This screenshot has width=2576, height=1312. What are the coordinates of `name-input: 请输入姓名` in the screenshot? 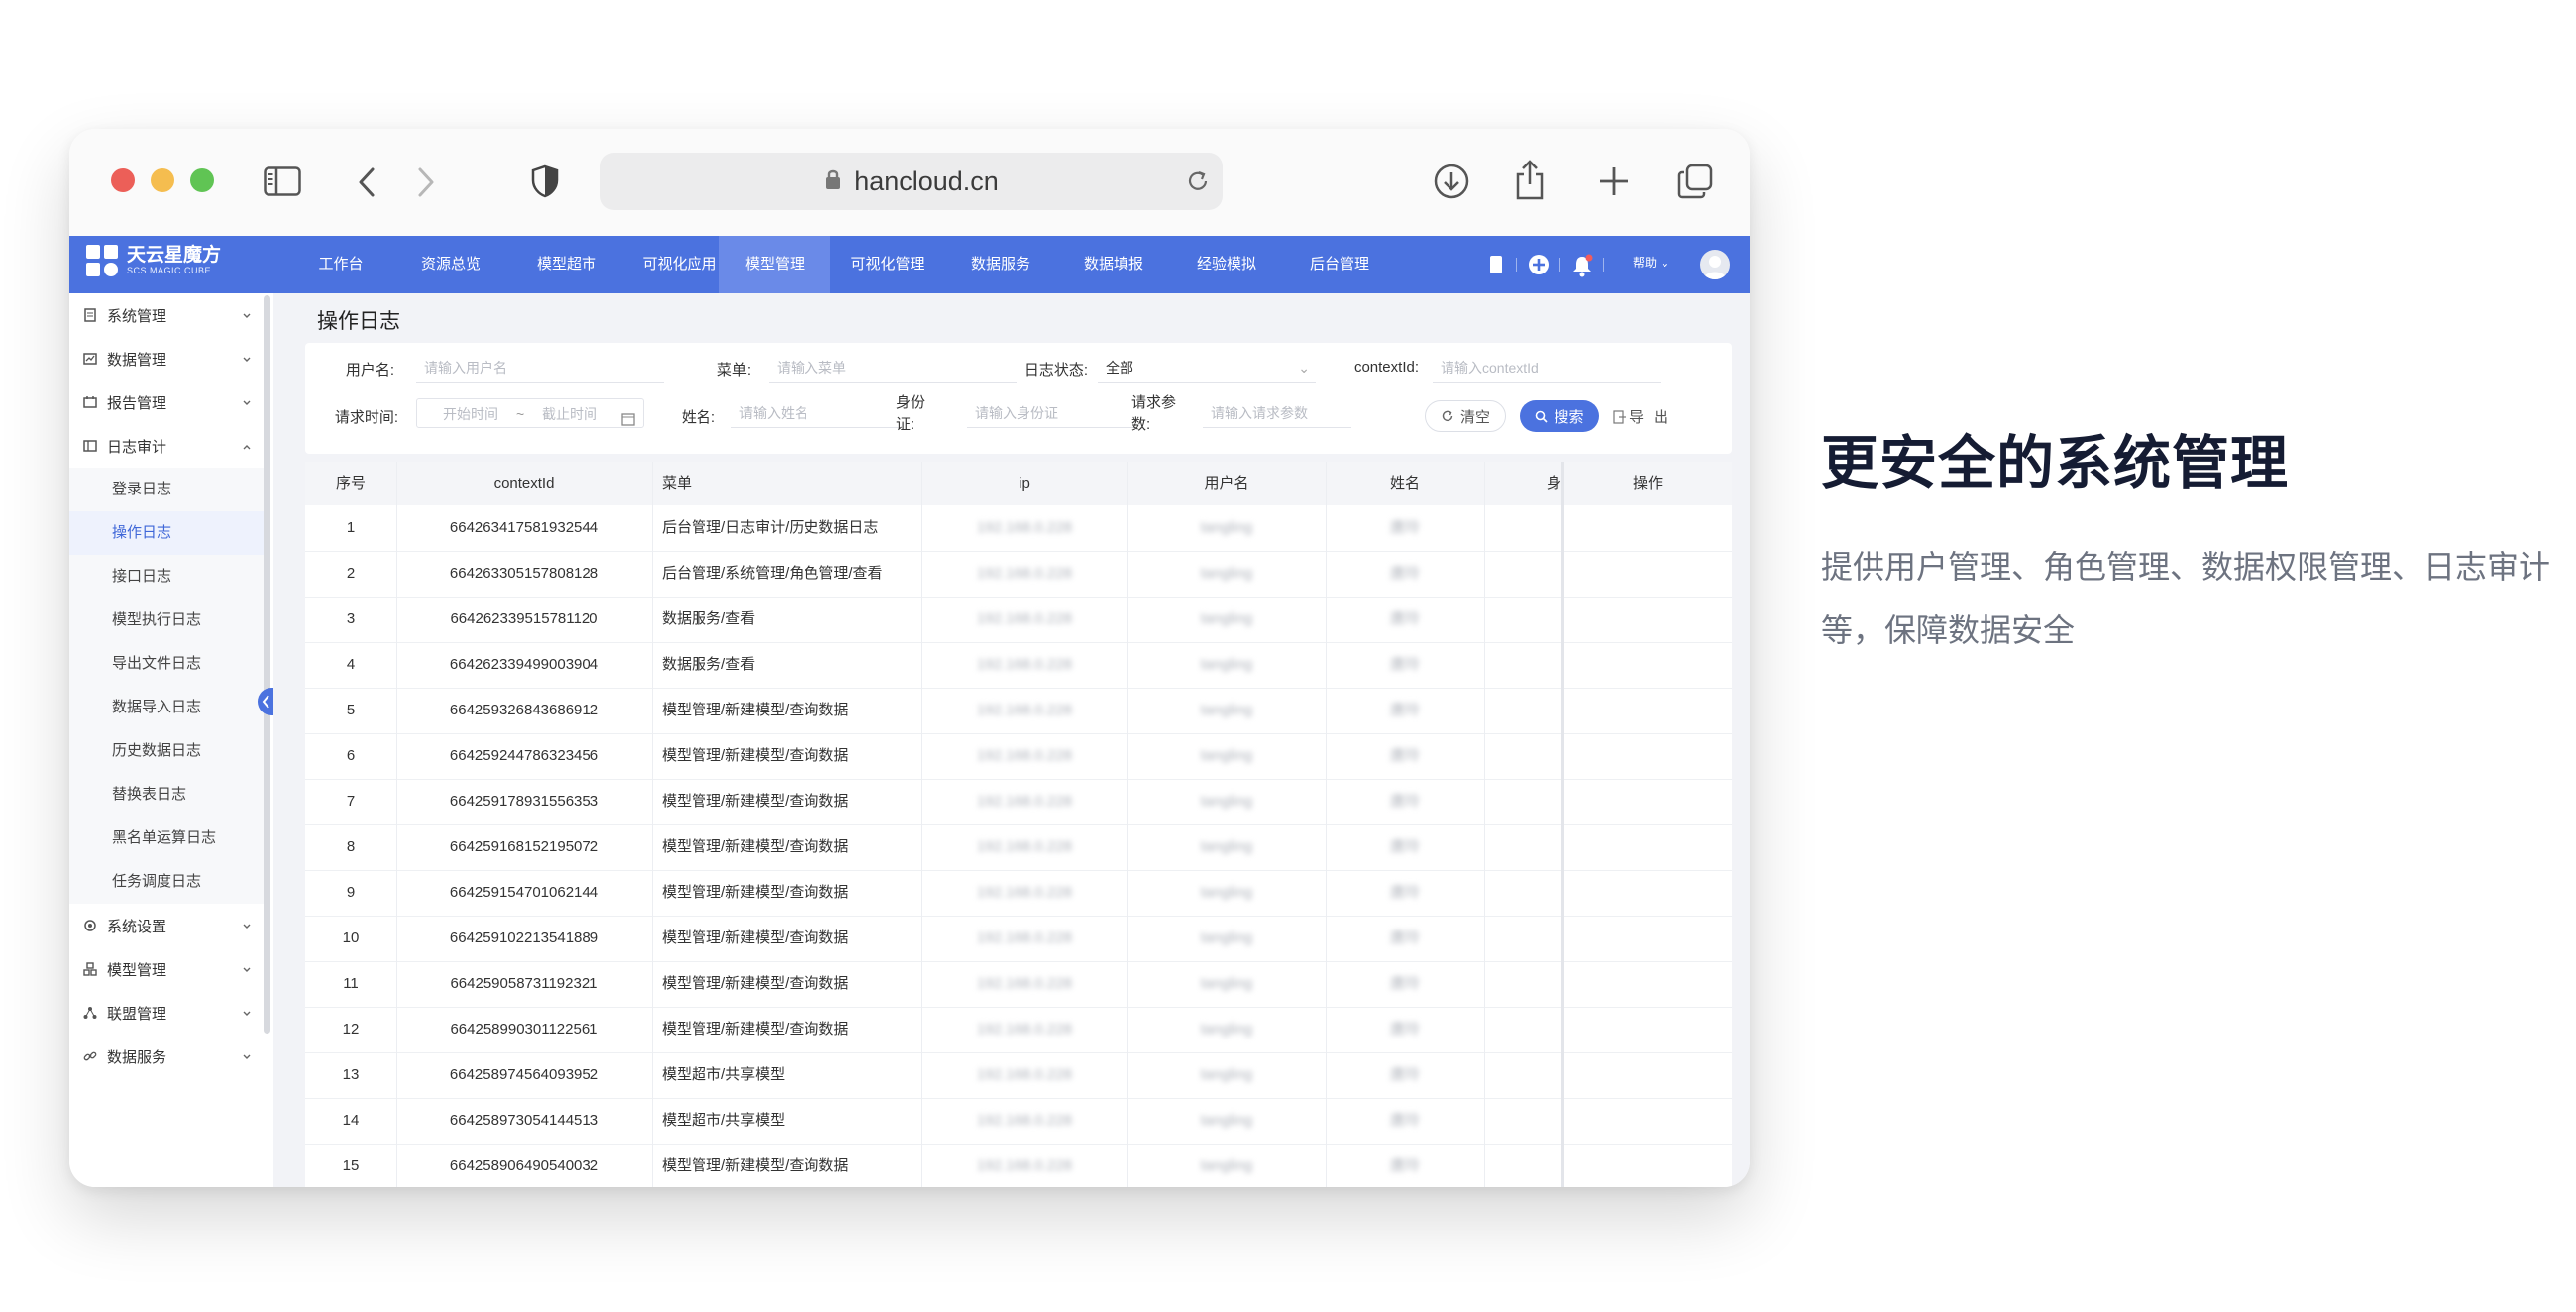 It's located at (816, 413).